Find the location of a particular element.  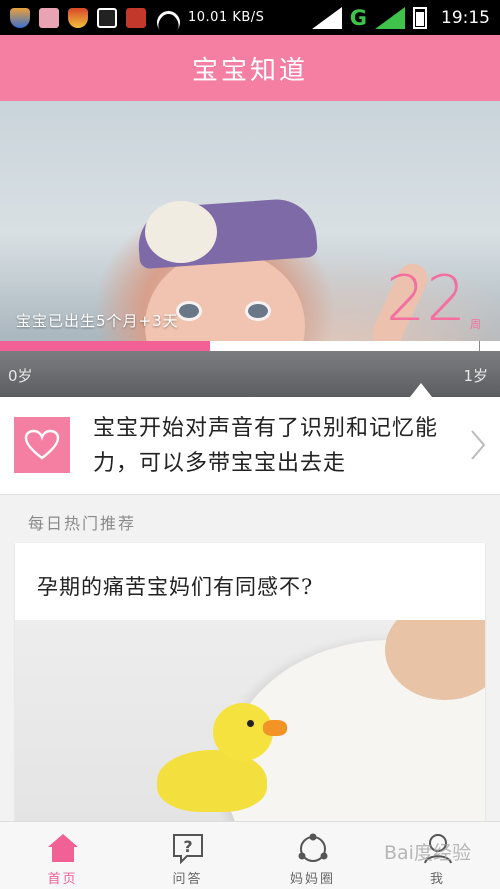

page-title: 宝宝知道 is located at coordinates (249, 70).